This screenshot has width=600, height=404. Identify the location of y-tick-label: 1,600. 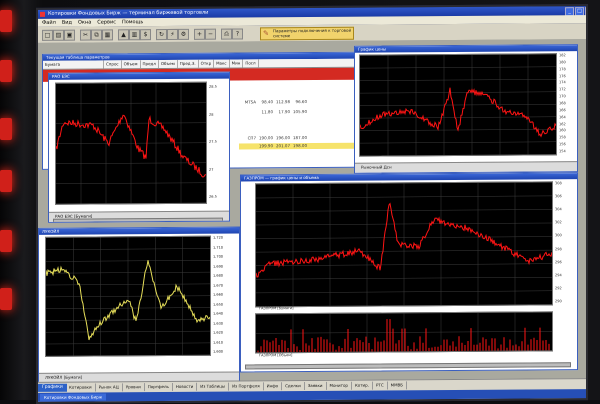
(218, 351).